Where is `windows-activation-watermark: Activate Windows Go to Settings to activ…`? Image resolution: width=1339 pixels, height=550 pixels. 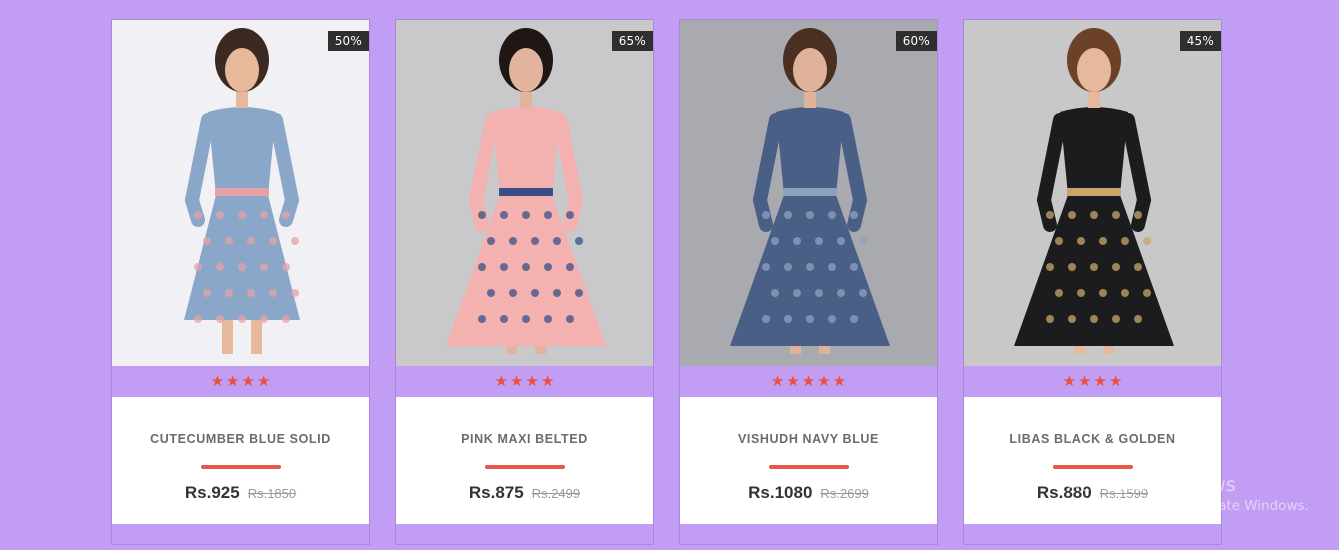 windows-activation-watermark: Activate Windows Go to Settings to activ… is located at coordinates (1188, 494).